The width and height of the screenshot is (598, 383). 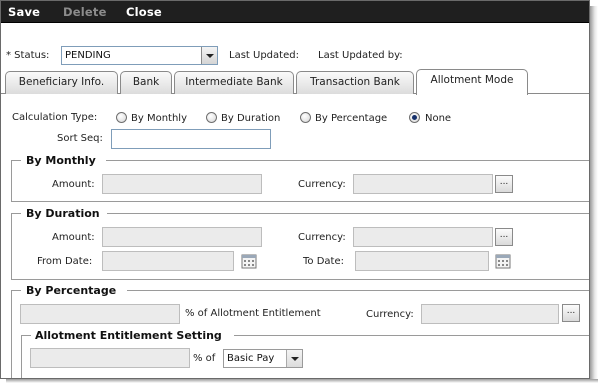 What do you see at coordinates (191, 139) in the screenshot?
I see `sort-seq-input` at bounding box center [191, 139].